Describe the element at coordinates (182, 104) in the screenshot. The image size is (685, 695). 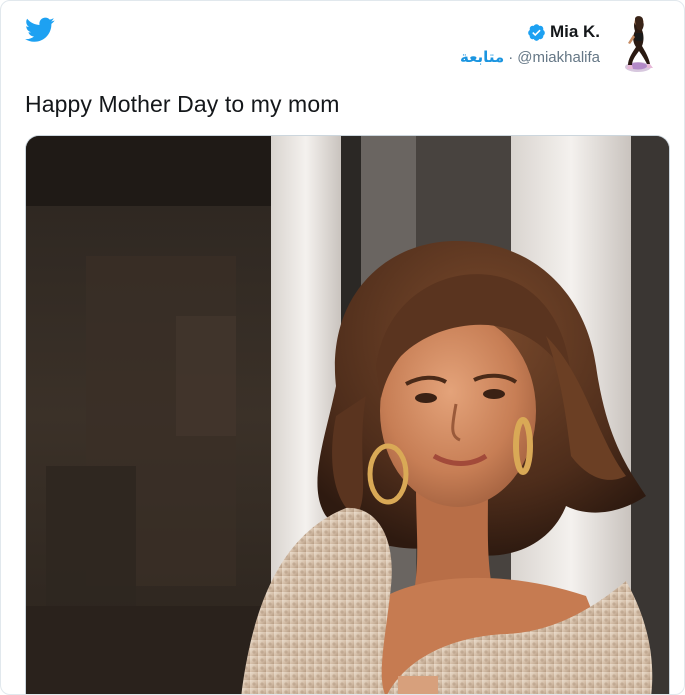
I see `tweet-text: Happy Mother Day to my mom` at that location.